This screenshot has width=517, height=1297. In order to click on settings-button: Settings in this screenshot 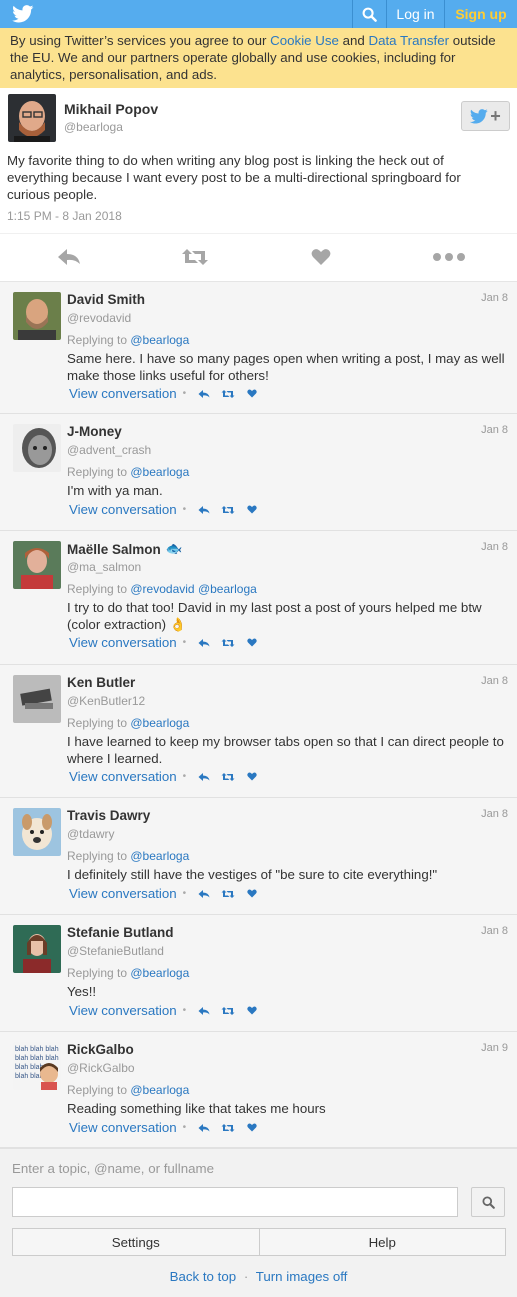, I will do `click(136, 1242)`.